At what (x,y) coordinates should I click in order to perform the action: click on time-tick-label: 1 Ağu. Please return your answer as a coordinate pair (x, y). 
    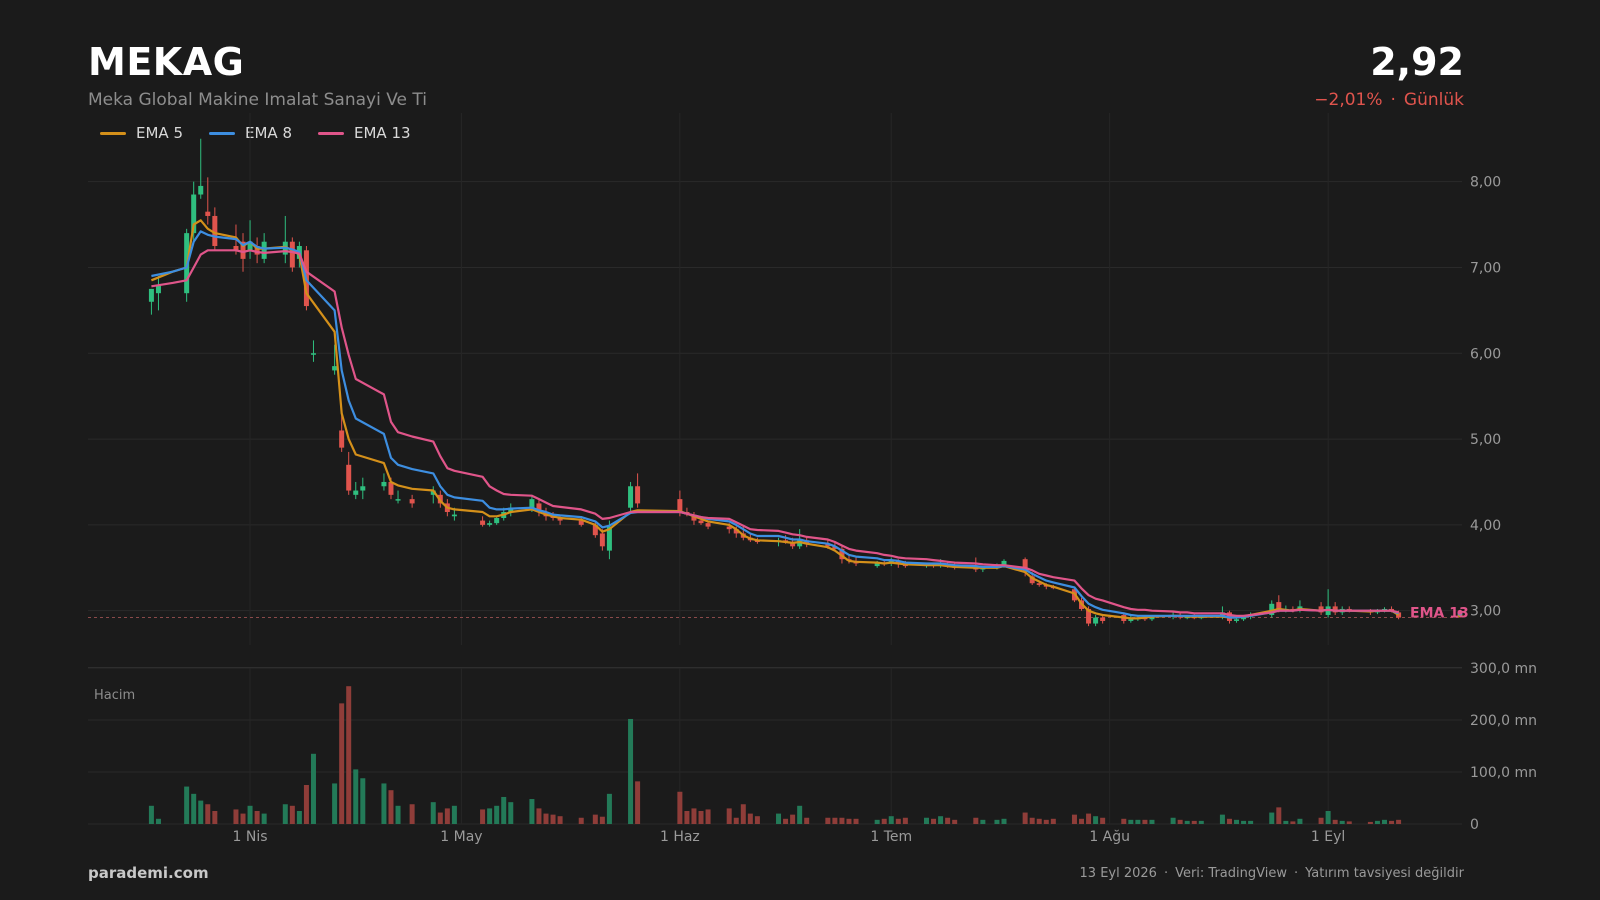
    Looking at the image, I should click on (1109, 837).